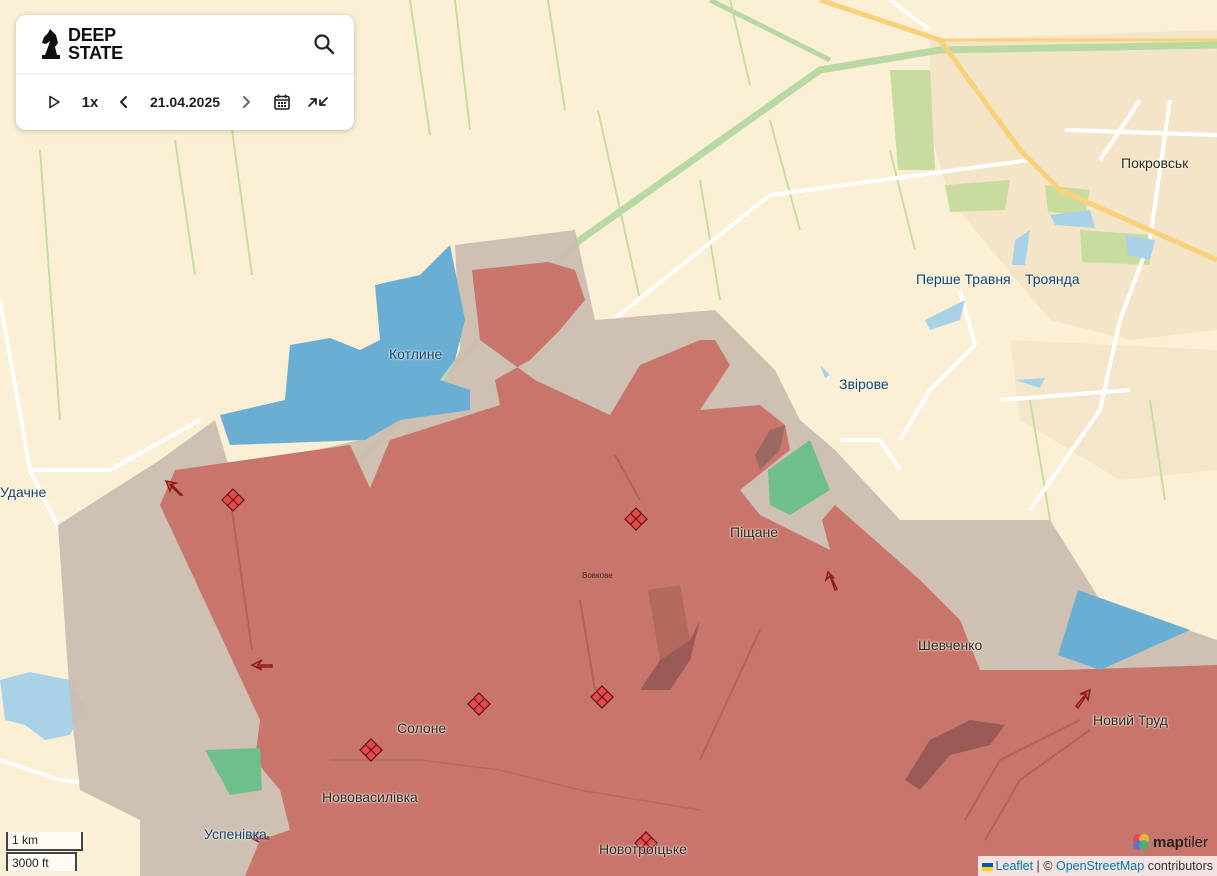  Describe the element at coordinates (235, 834) in the screenshot. I see `place-label-uspenivka: Успенівка` at that location.